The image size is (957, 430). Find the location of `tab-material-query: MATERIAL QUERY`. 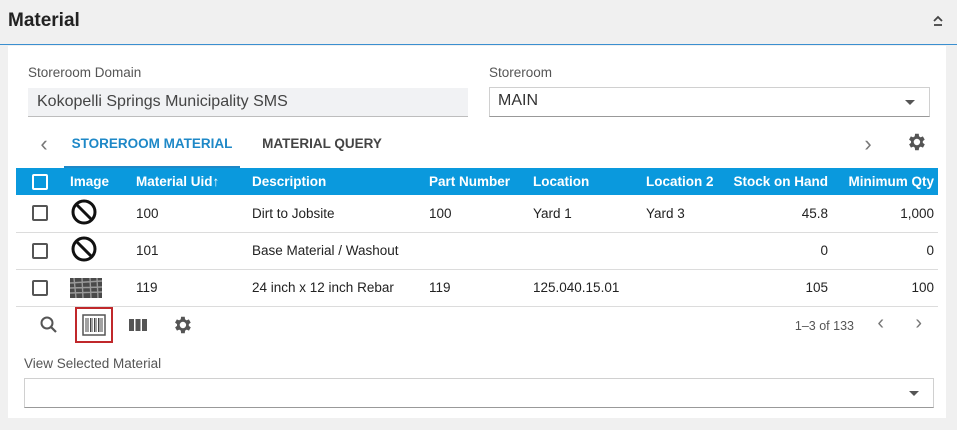

tab-material-query: MATERIAL QUERY is located at coordinates (322, 146).